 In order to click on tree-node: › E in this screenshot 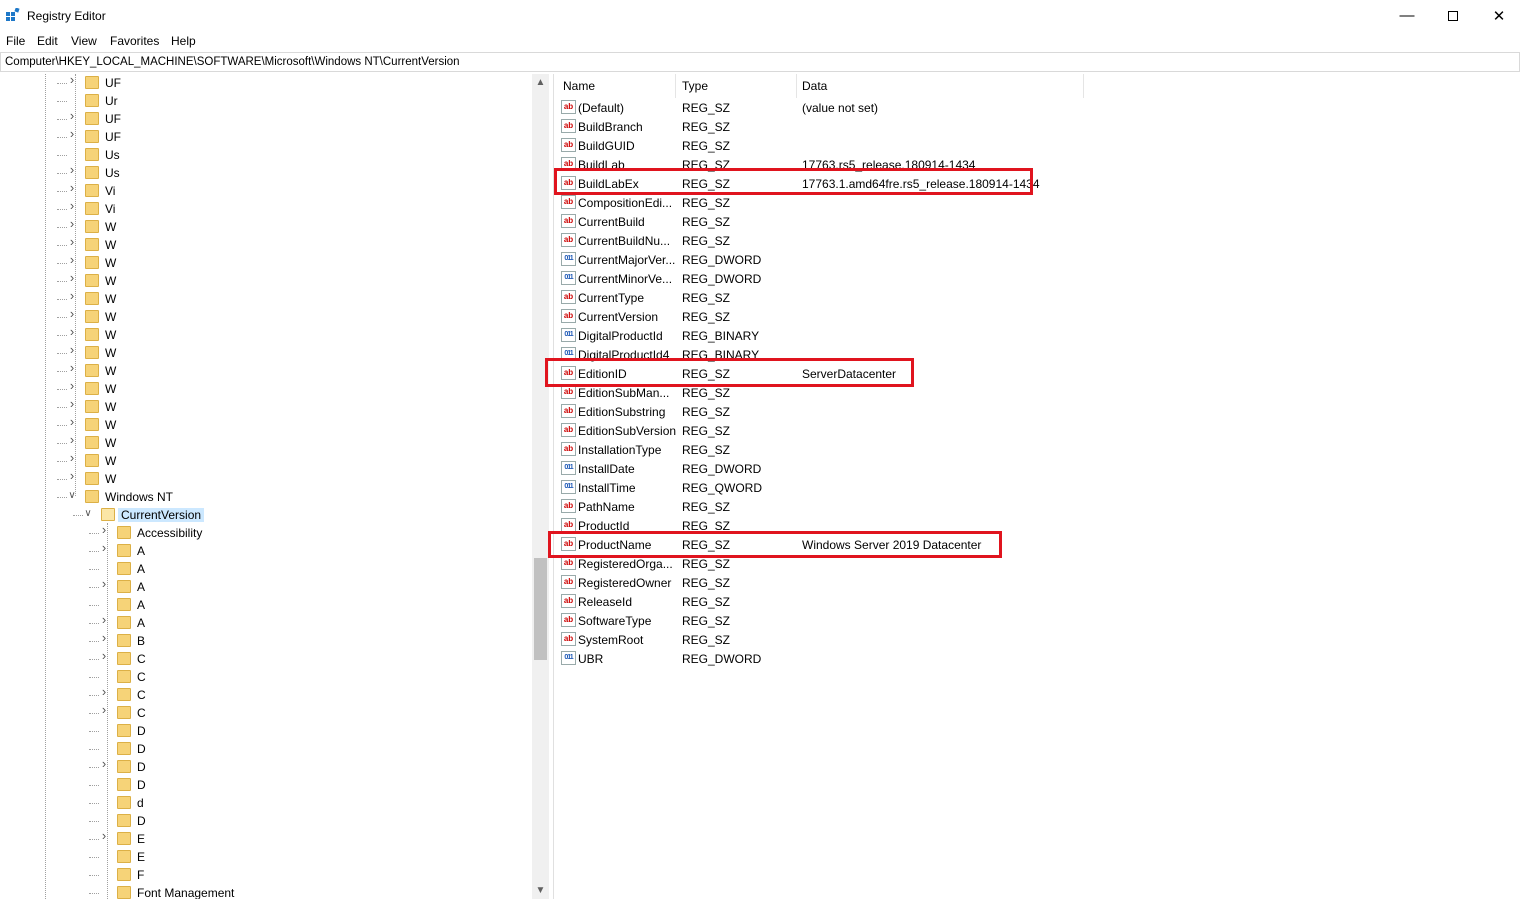, I will do `click(265, 838)`.